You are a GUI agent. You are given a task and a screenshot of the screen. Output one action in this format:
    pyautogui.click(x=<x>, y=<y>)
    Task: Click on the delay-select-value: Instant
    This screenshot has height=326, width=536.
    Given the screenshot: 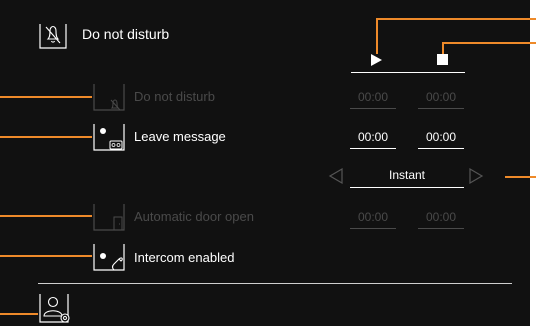 What is the action you would take?
    pyautogui.click(x=407, y=175)
    